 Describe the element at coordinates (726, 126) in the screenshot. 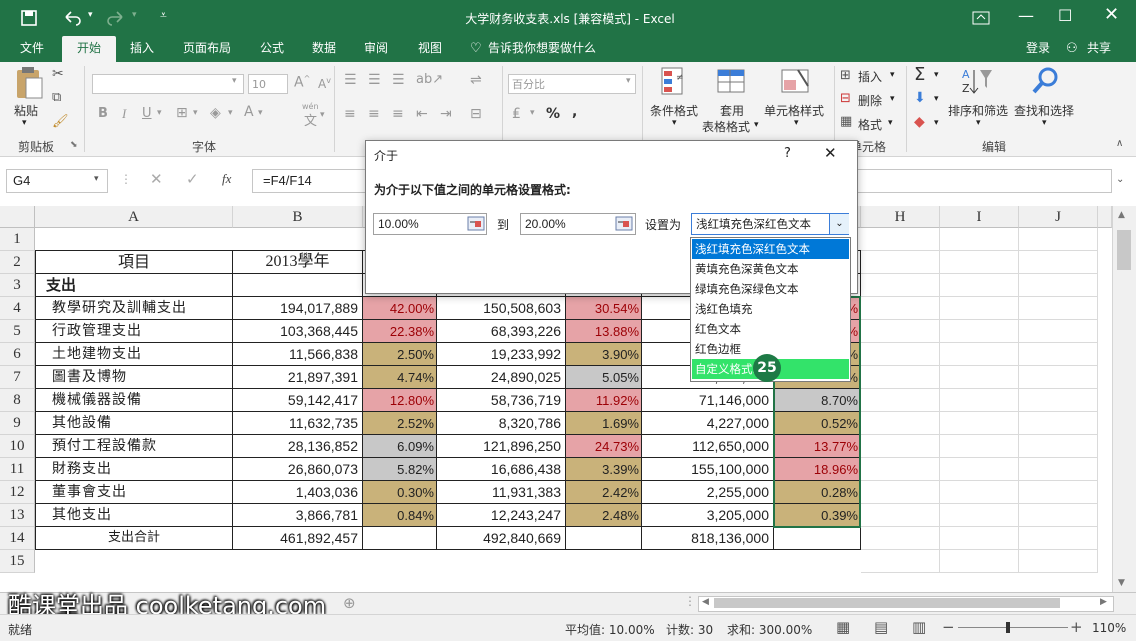

I see `format-as-table-label-2: 表格格式` at that location.